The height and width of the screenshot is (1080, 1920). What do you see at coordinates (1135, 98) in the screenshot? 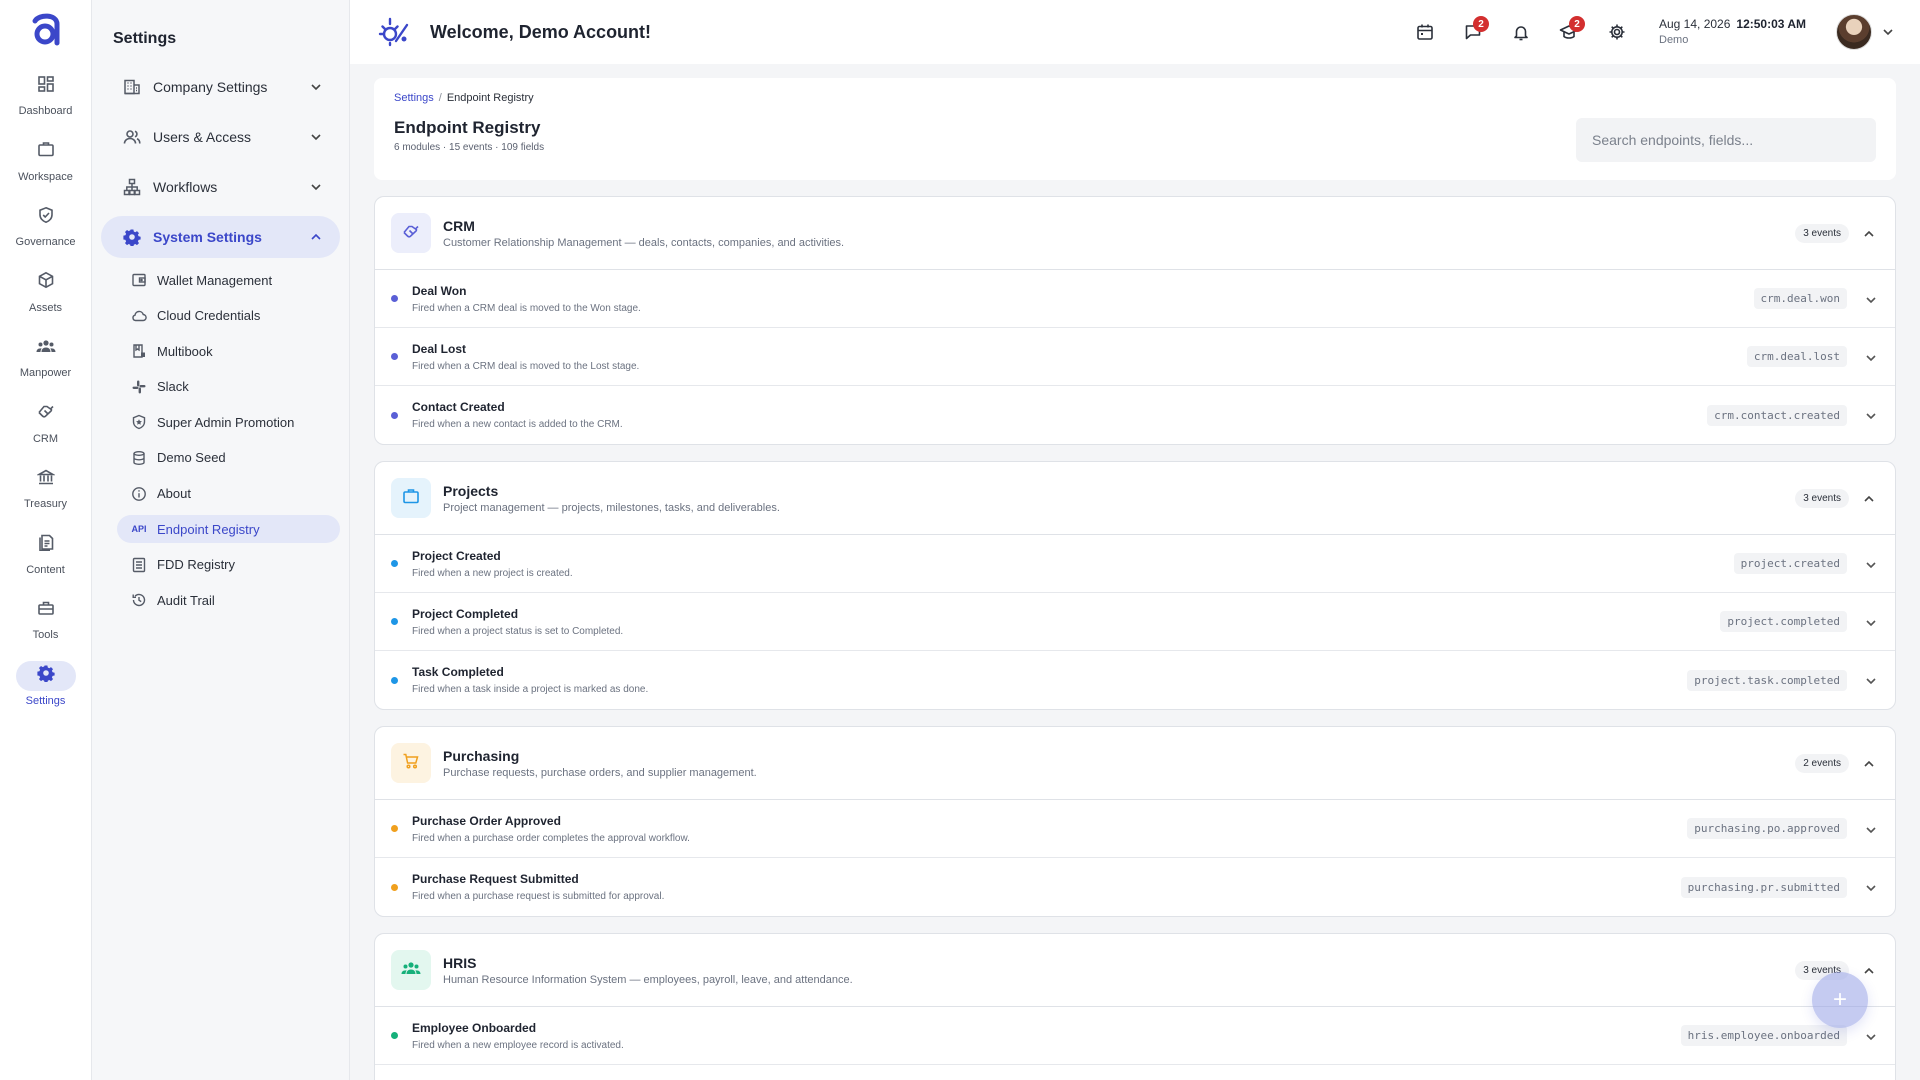
I see `breadcrumb: Settings / Endpoint Registry` at bounding box center [1135, 98].